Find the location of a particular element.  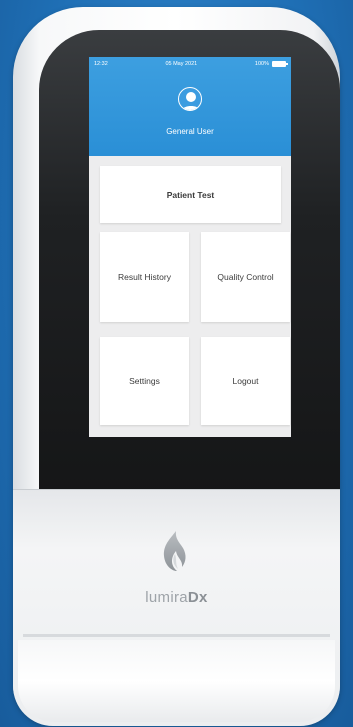

status-date: 05 May 2021 is located at coordinates (181, 64).